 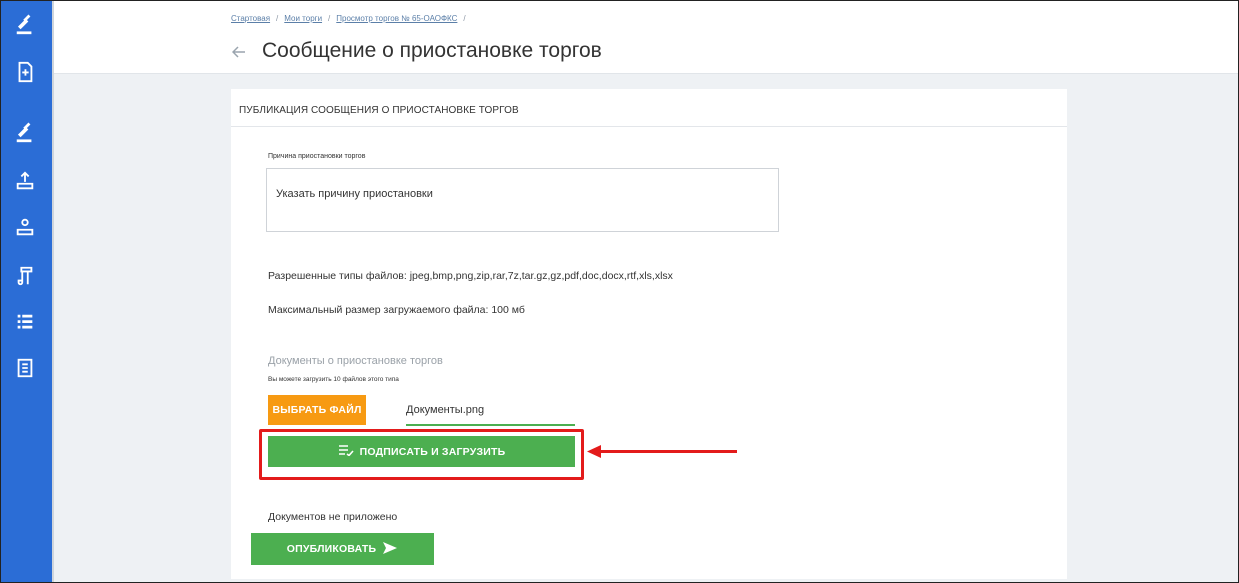 I want to click on no-documents-text: Документов не приложено, so click(x=333, y=517).